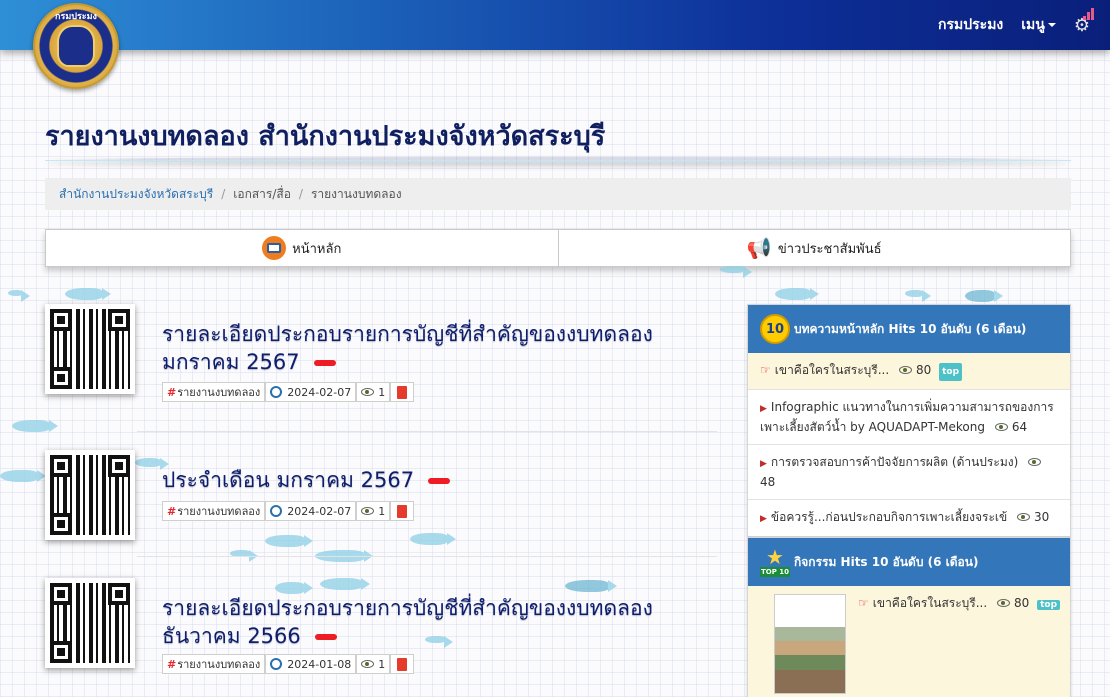  What do you see at coordinates (319, 392) in the screenshot?
I see `date-label: 2024-02-07` at bounding box center [319, 392].